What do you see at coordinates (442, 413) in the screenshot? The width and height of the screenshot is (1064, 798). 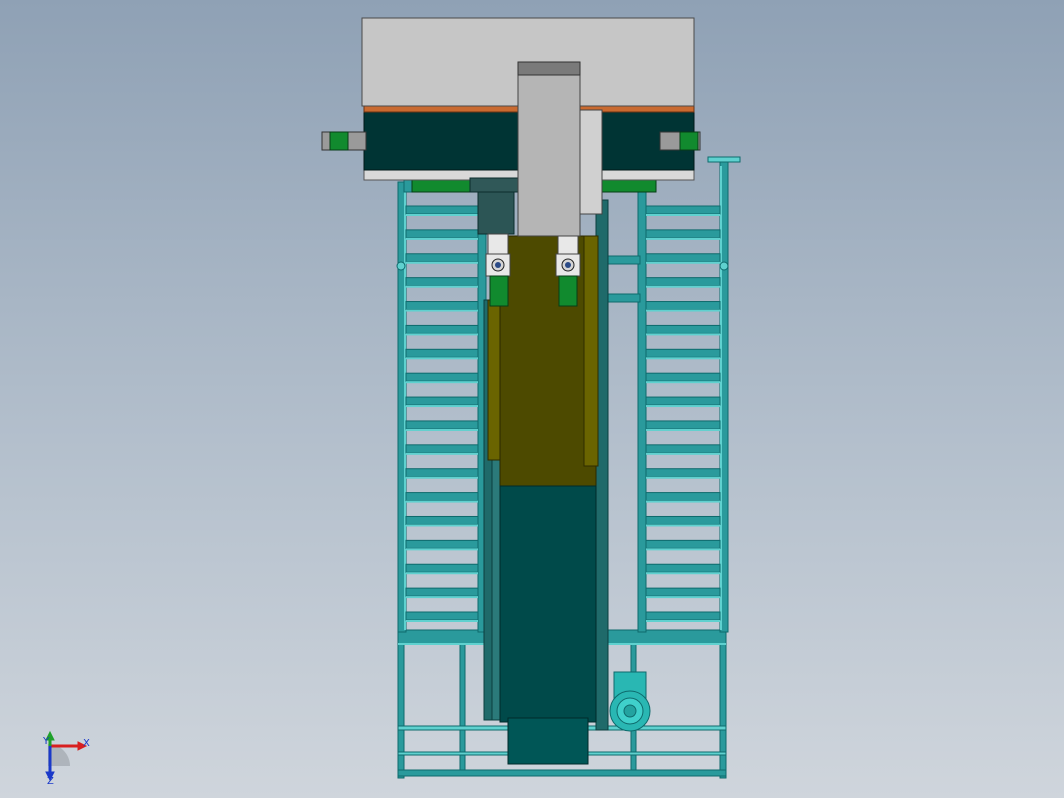 I see `left-ladder-rungs` at bounding box center [442, 413].